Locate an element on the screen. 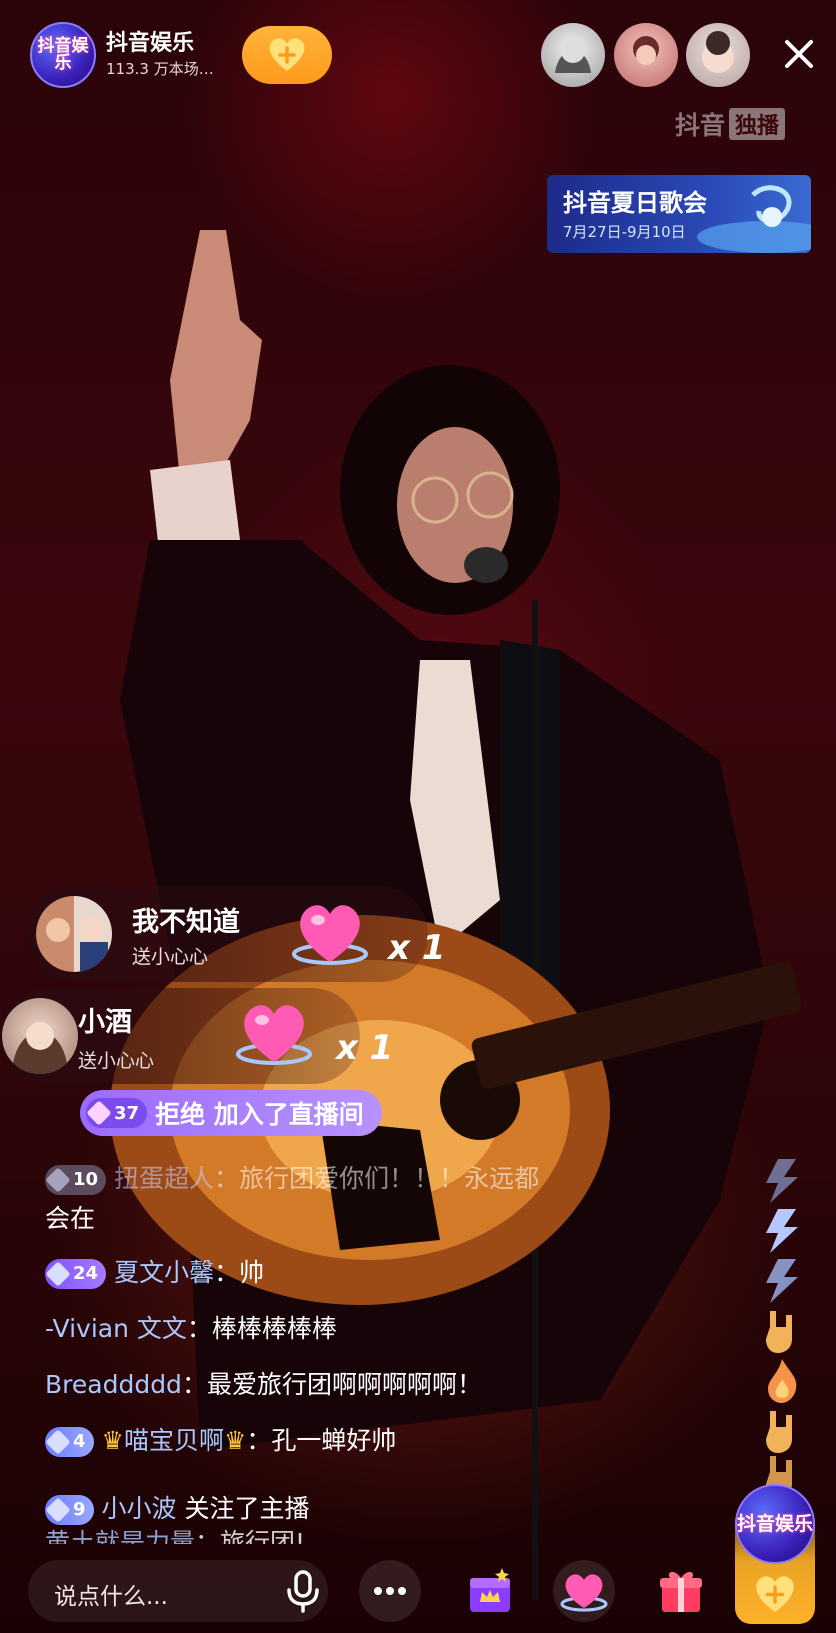 Image resolution: width=836 pixels, height=1633 pixels. douyin-exclusive-watermark: 抖音 独播 is located at coordinates (730, 124).